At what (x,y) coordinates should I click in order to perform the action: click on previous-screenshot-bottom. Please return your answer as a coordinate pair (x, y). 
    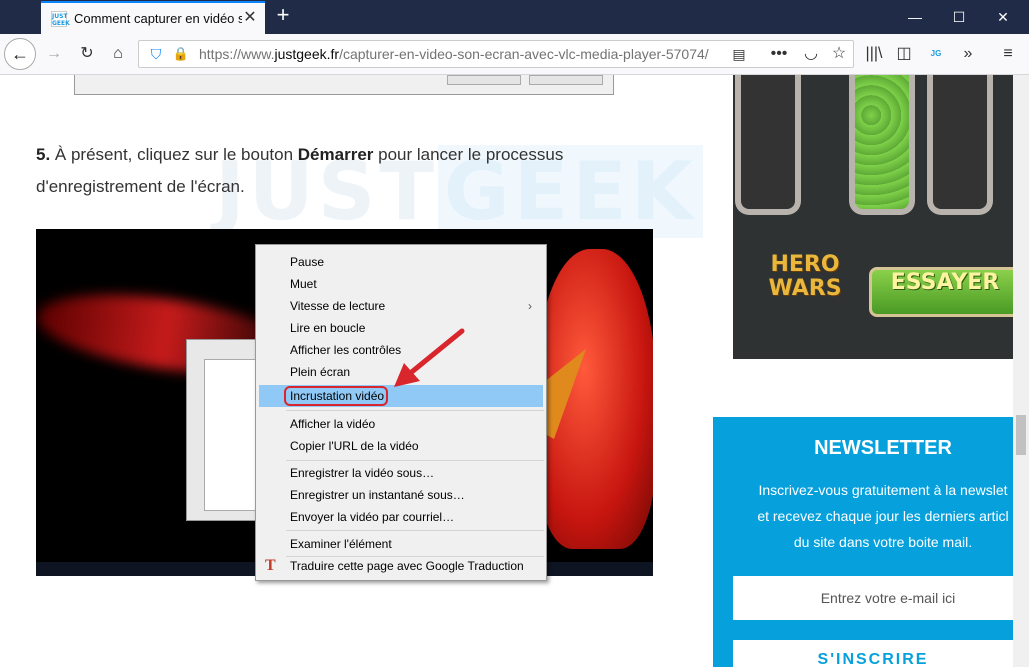
    Looking at the image, I should click on (344, 85).